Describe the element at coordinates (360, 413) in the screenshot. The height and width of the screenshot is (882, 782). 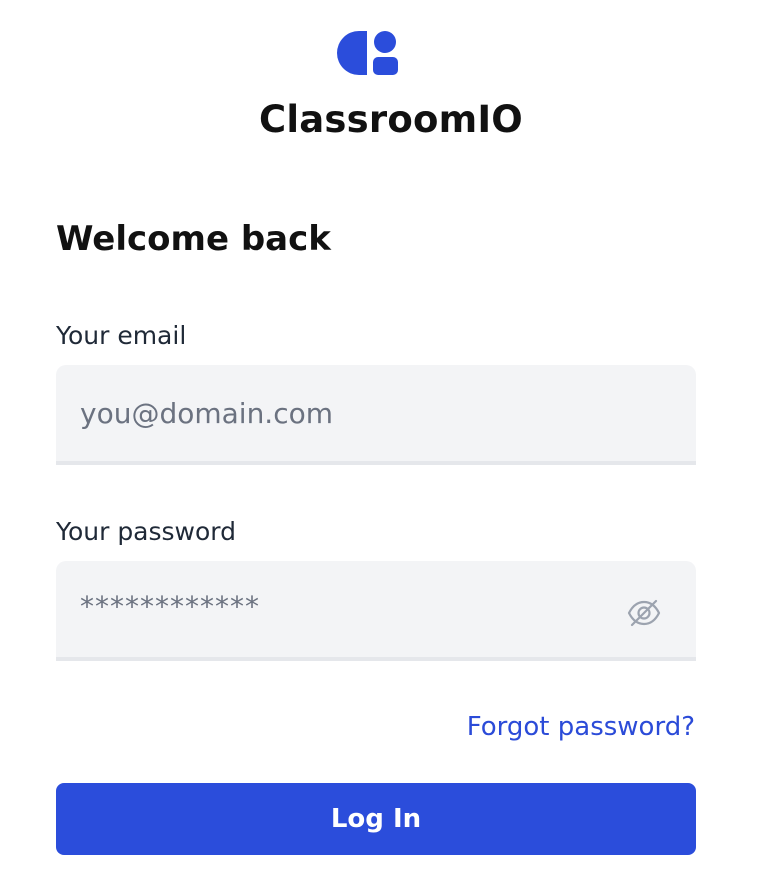
I see `email-field` at that location.